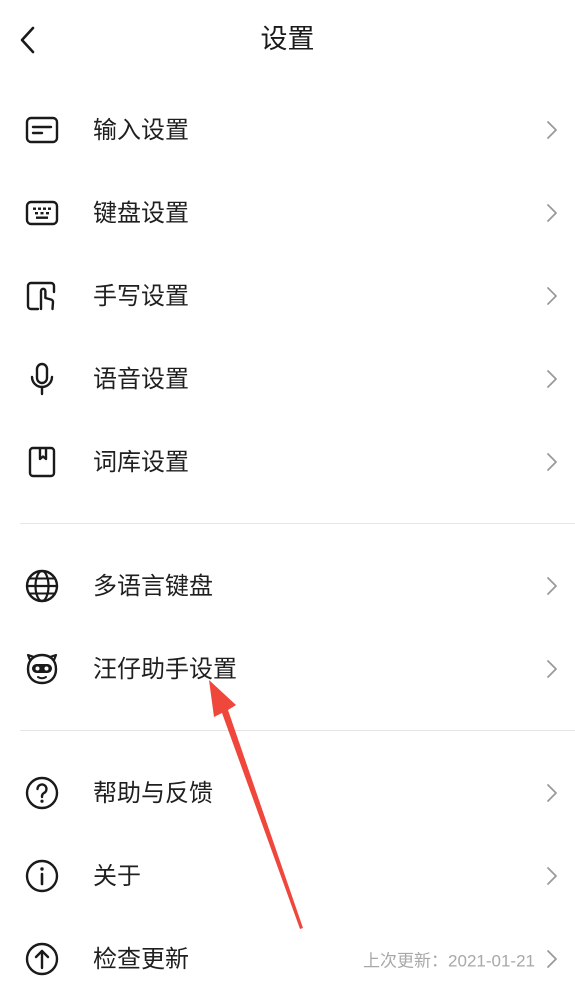  Describe the element at coordinates (287, 461) in the screenshot. I see `settings-row-lexicon: 词库设置` at that location.